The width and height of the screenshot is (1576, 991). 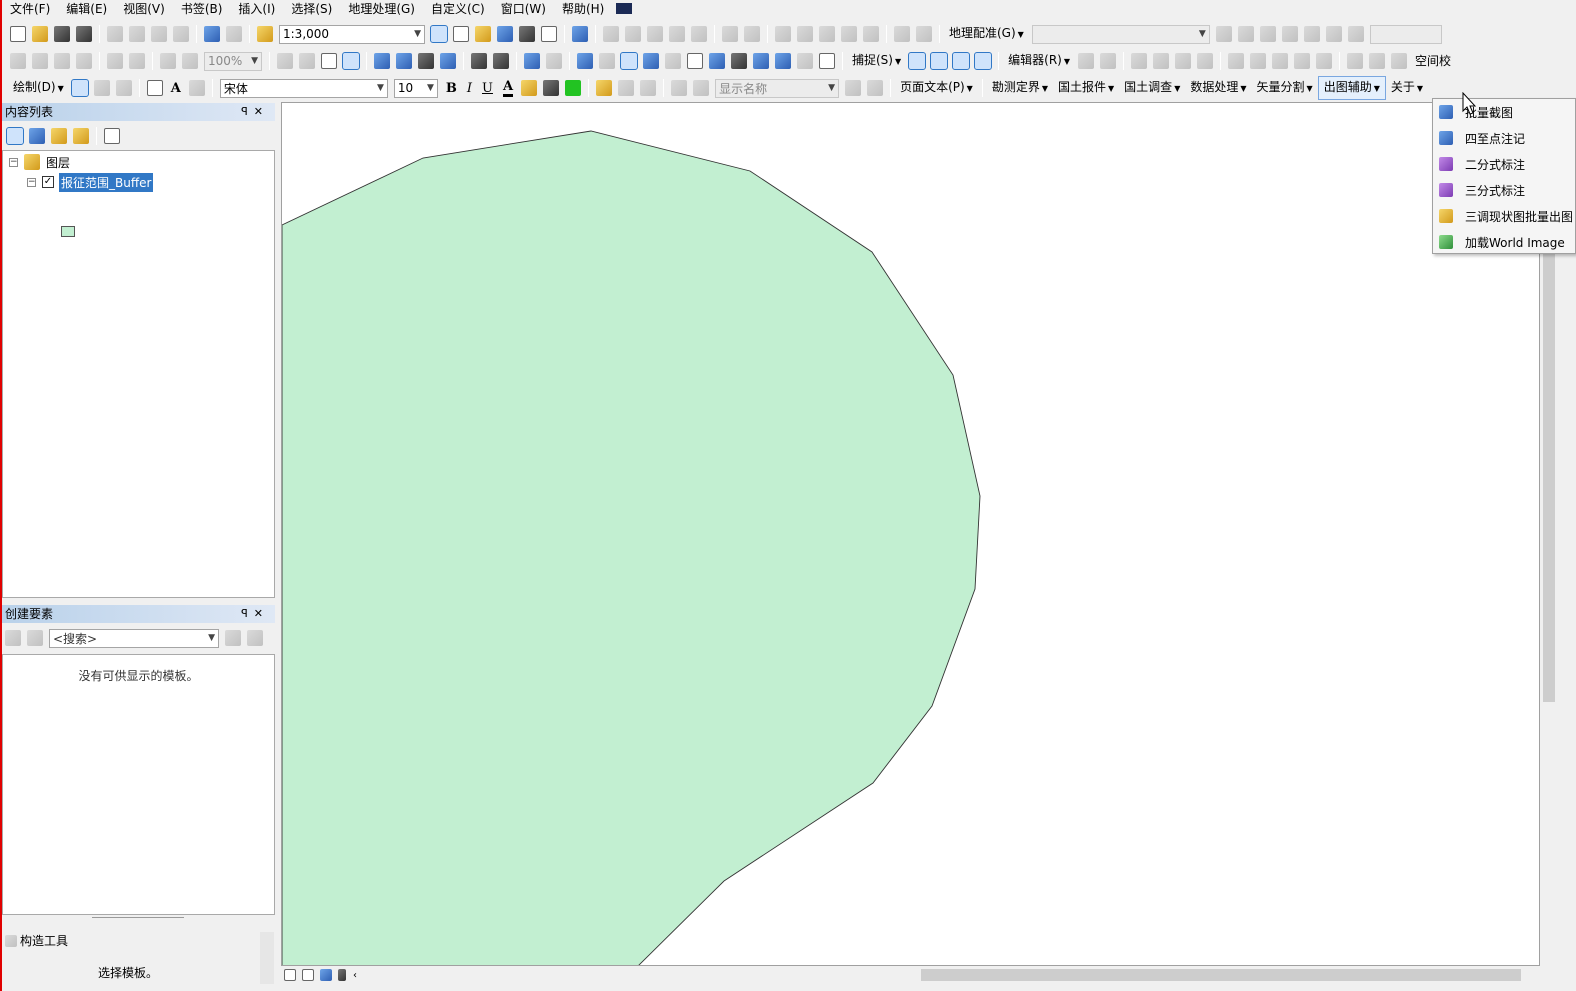 I want to click on find-route-icon, so click(x=761, y=61).